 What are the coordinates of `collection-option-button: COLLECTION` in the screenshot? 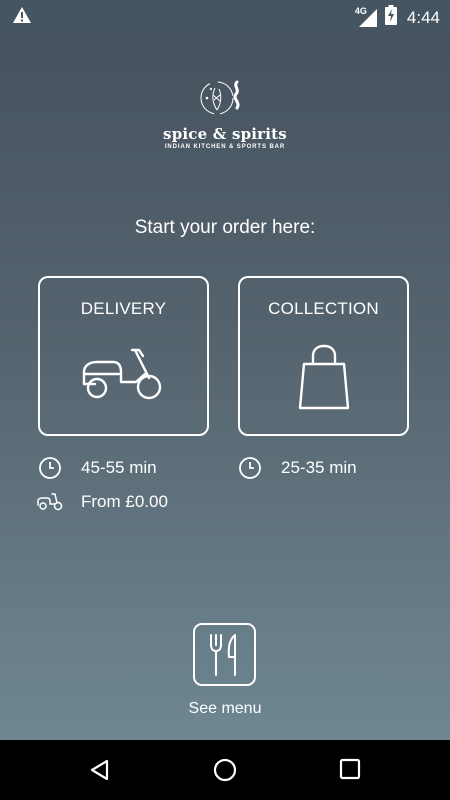 It's located at (323, 356).